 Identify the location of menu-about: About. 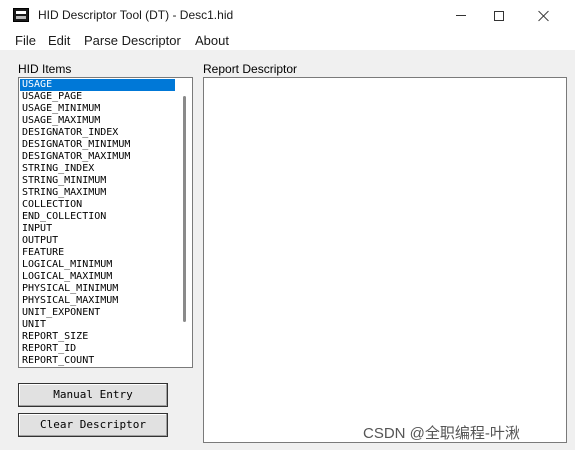
(212, 40).